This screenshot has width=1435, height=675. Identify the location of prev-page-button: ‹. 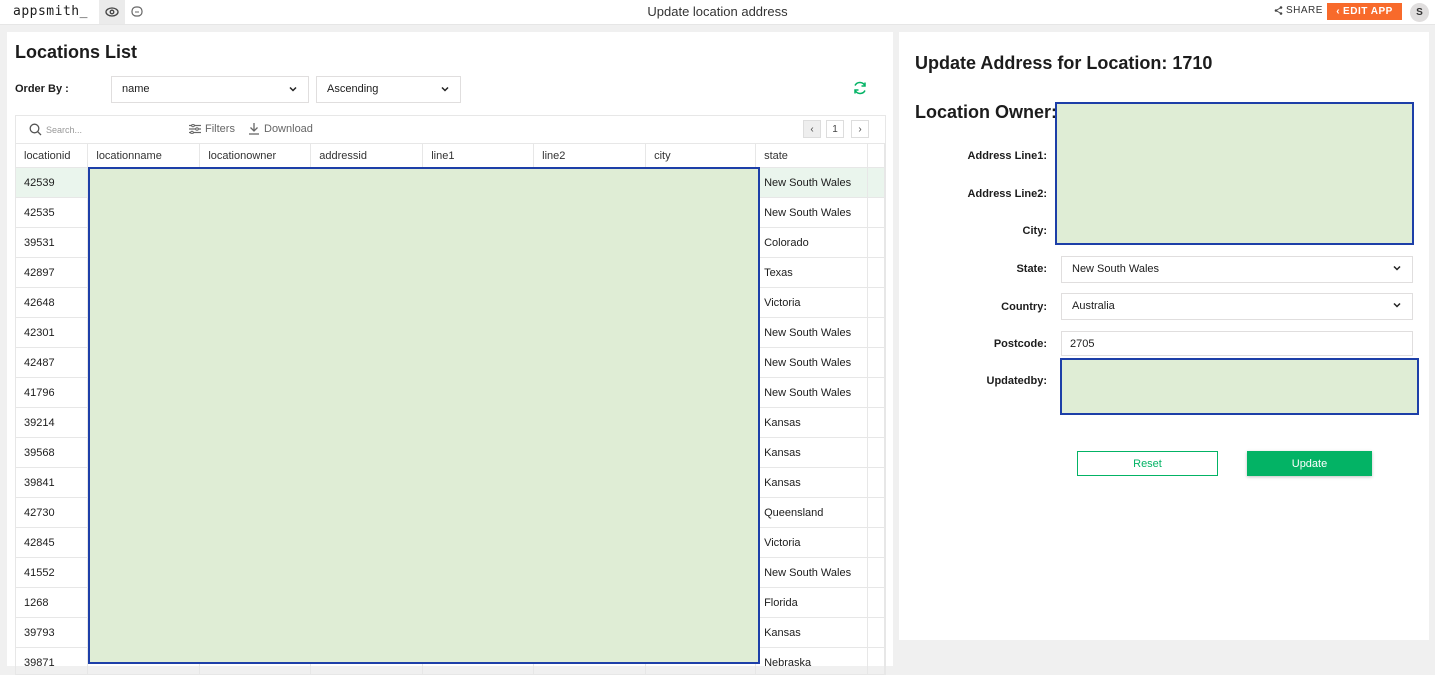
(812, 129).